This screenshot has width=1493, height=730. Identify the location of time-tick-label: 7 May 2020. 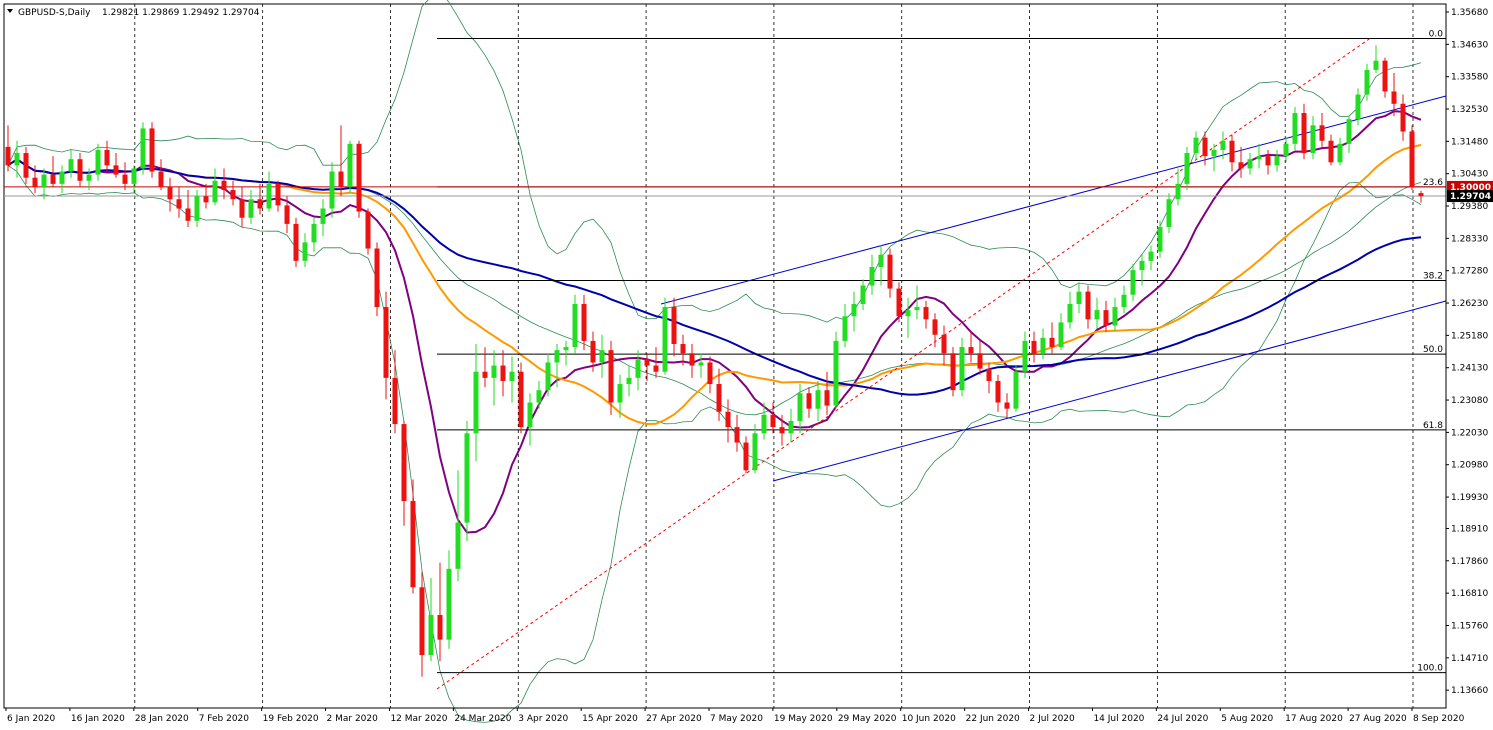
(736, 719).